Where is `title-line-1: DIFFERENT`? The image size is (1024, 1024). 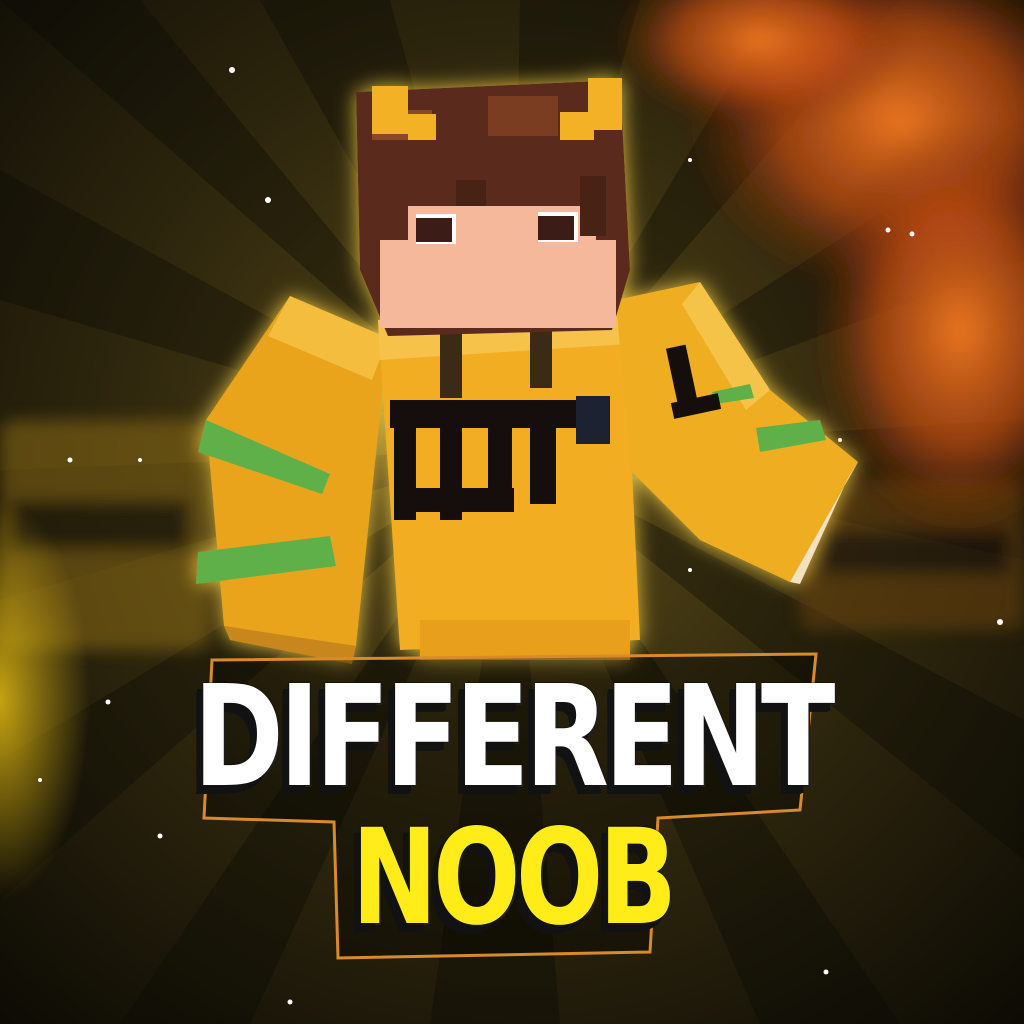
title-line-1: DIFFERENT is located at coordinates (514, 737).